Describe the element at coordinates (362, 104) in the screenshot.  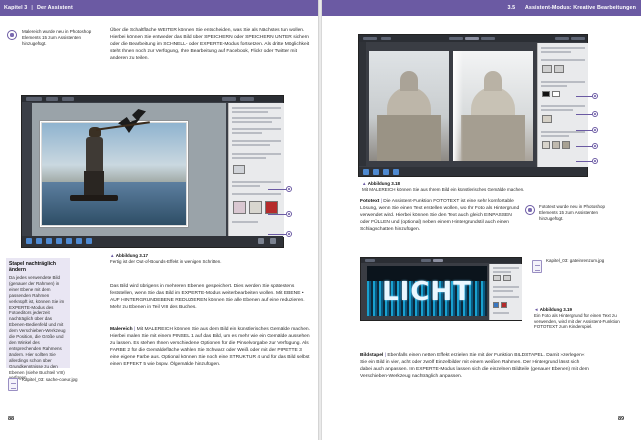
I see `tool-strip` at that location.